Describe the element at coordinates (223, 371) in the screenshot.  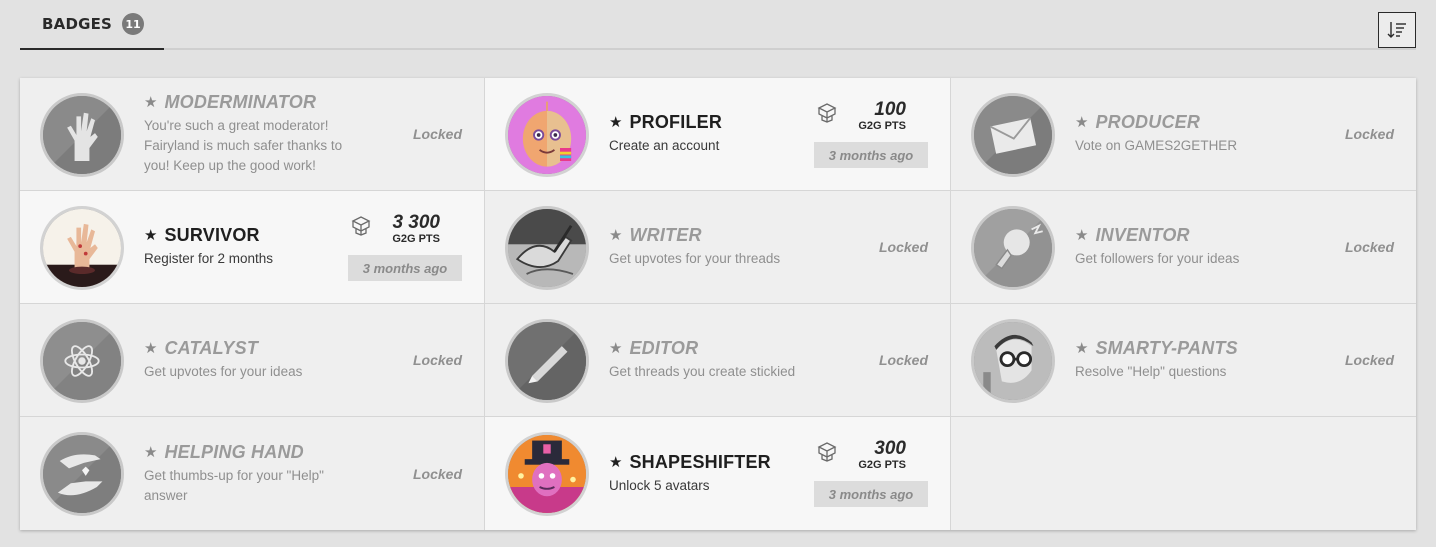
I see `badge-description: Get upvotes for your ideas` at that location.